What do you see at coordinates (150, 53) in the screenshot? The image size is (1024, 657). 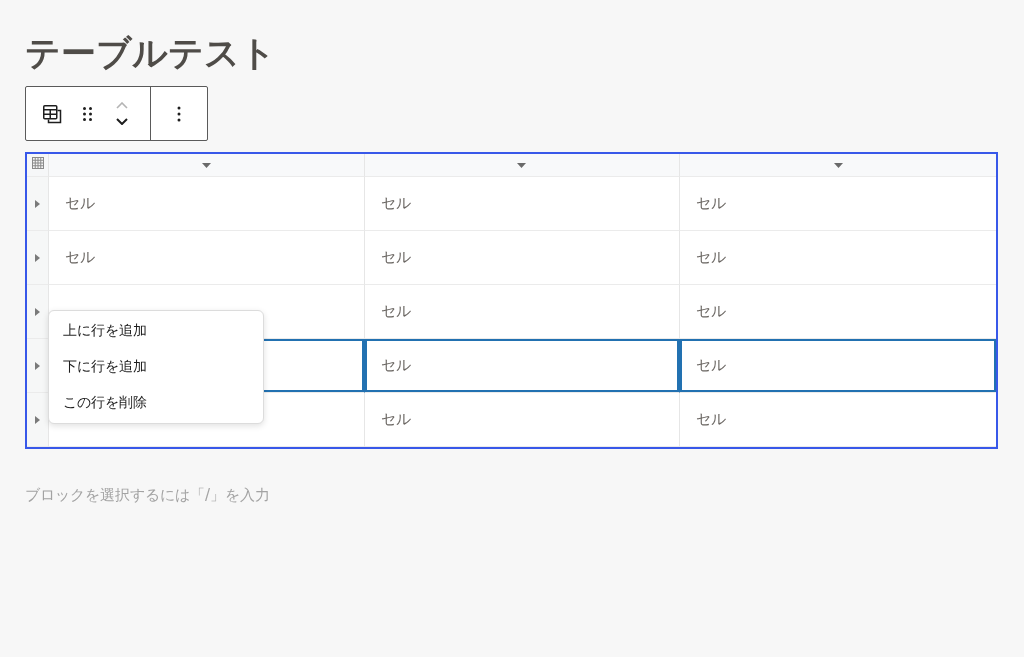 I see `page-title: テーブルテスト` at bounding box center [150, 53].